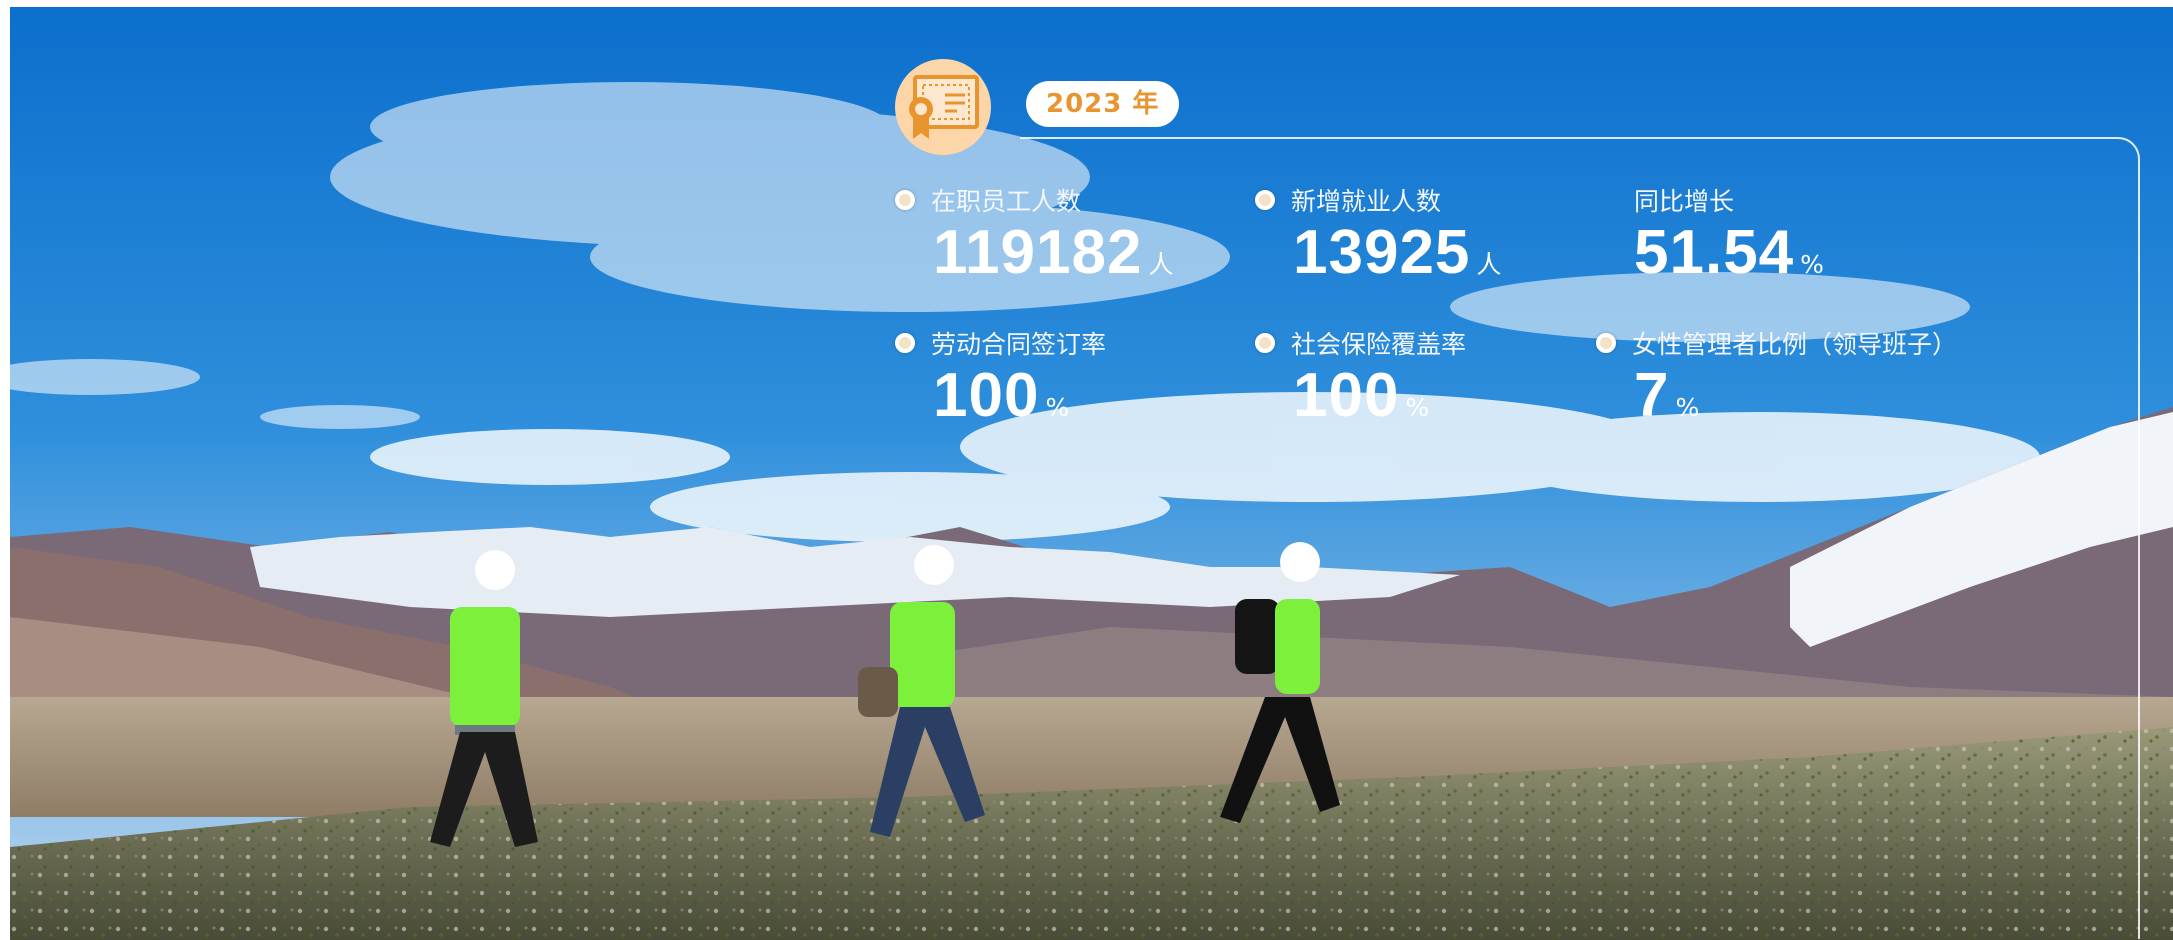 Image resolution: width=2173 pixels, height=940 pixels. What do you see at coordinates (1019, 344) in the screenshot?
I see `stat-label: 劳动合同签订率` at bounding box center [1019, 344].